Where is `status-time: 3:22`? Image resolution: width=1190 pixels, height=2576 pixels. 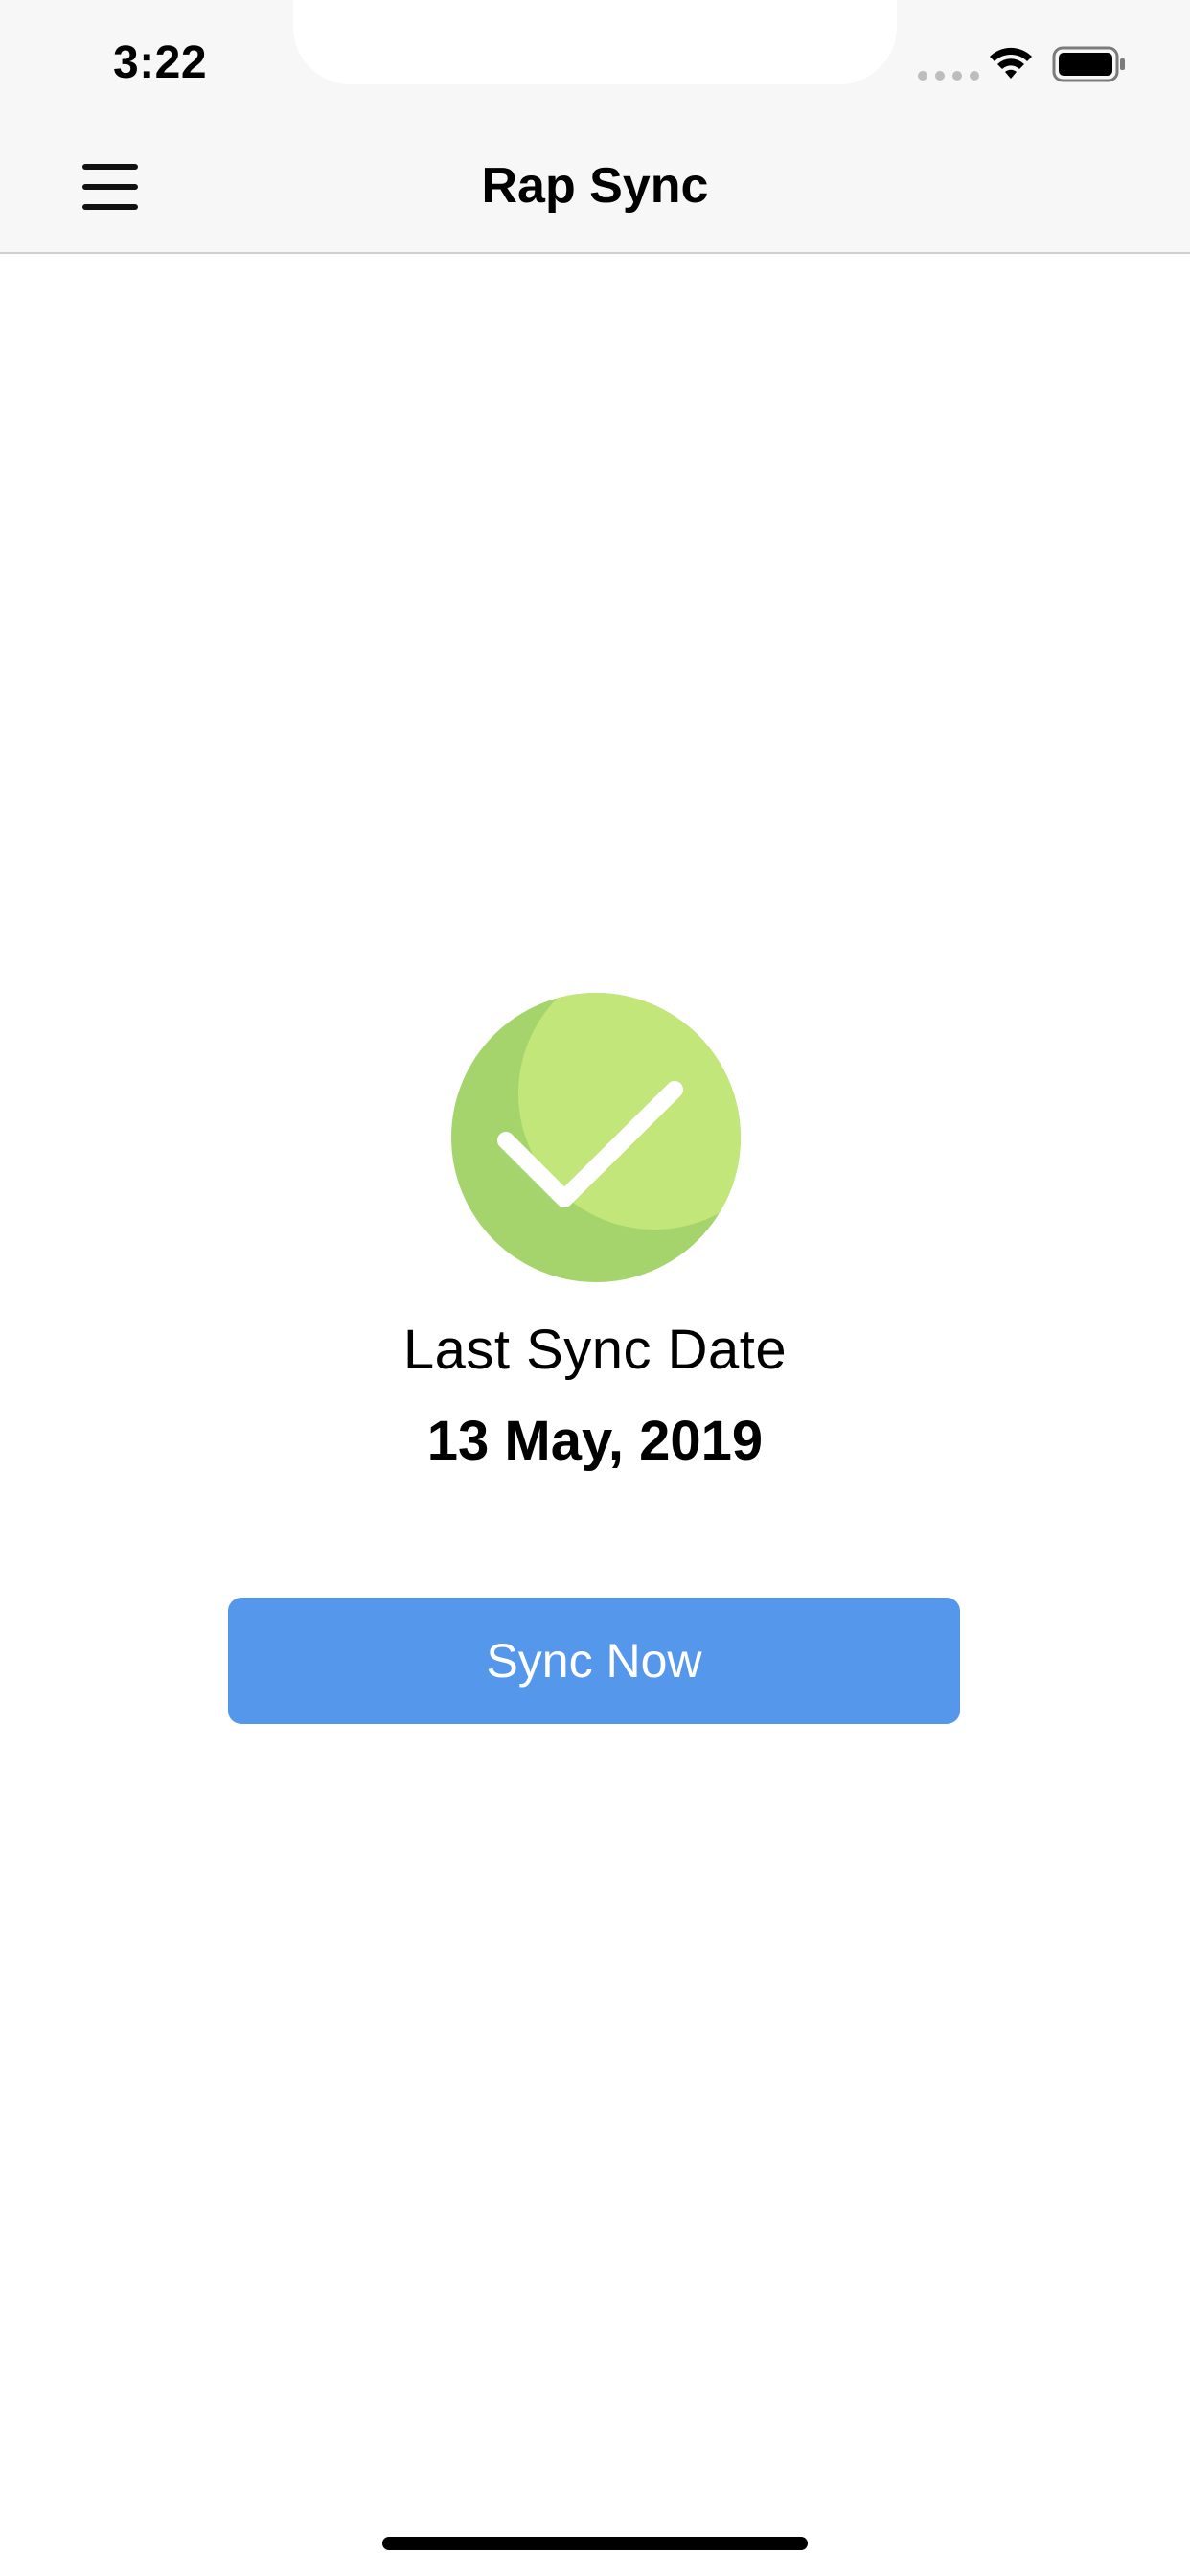
status-time: 3:22 is located at coordinates (160, 63).